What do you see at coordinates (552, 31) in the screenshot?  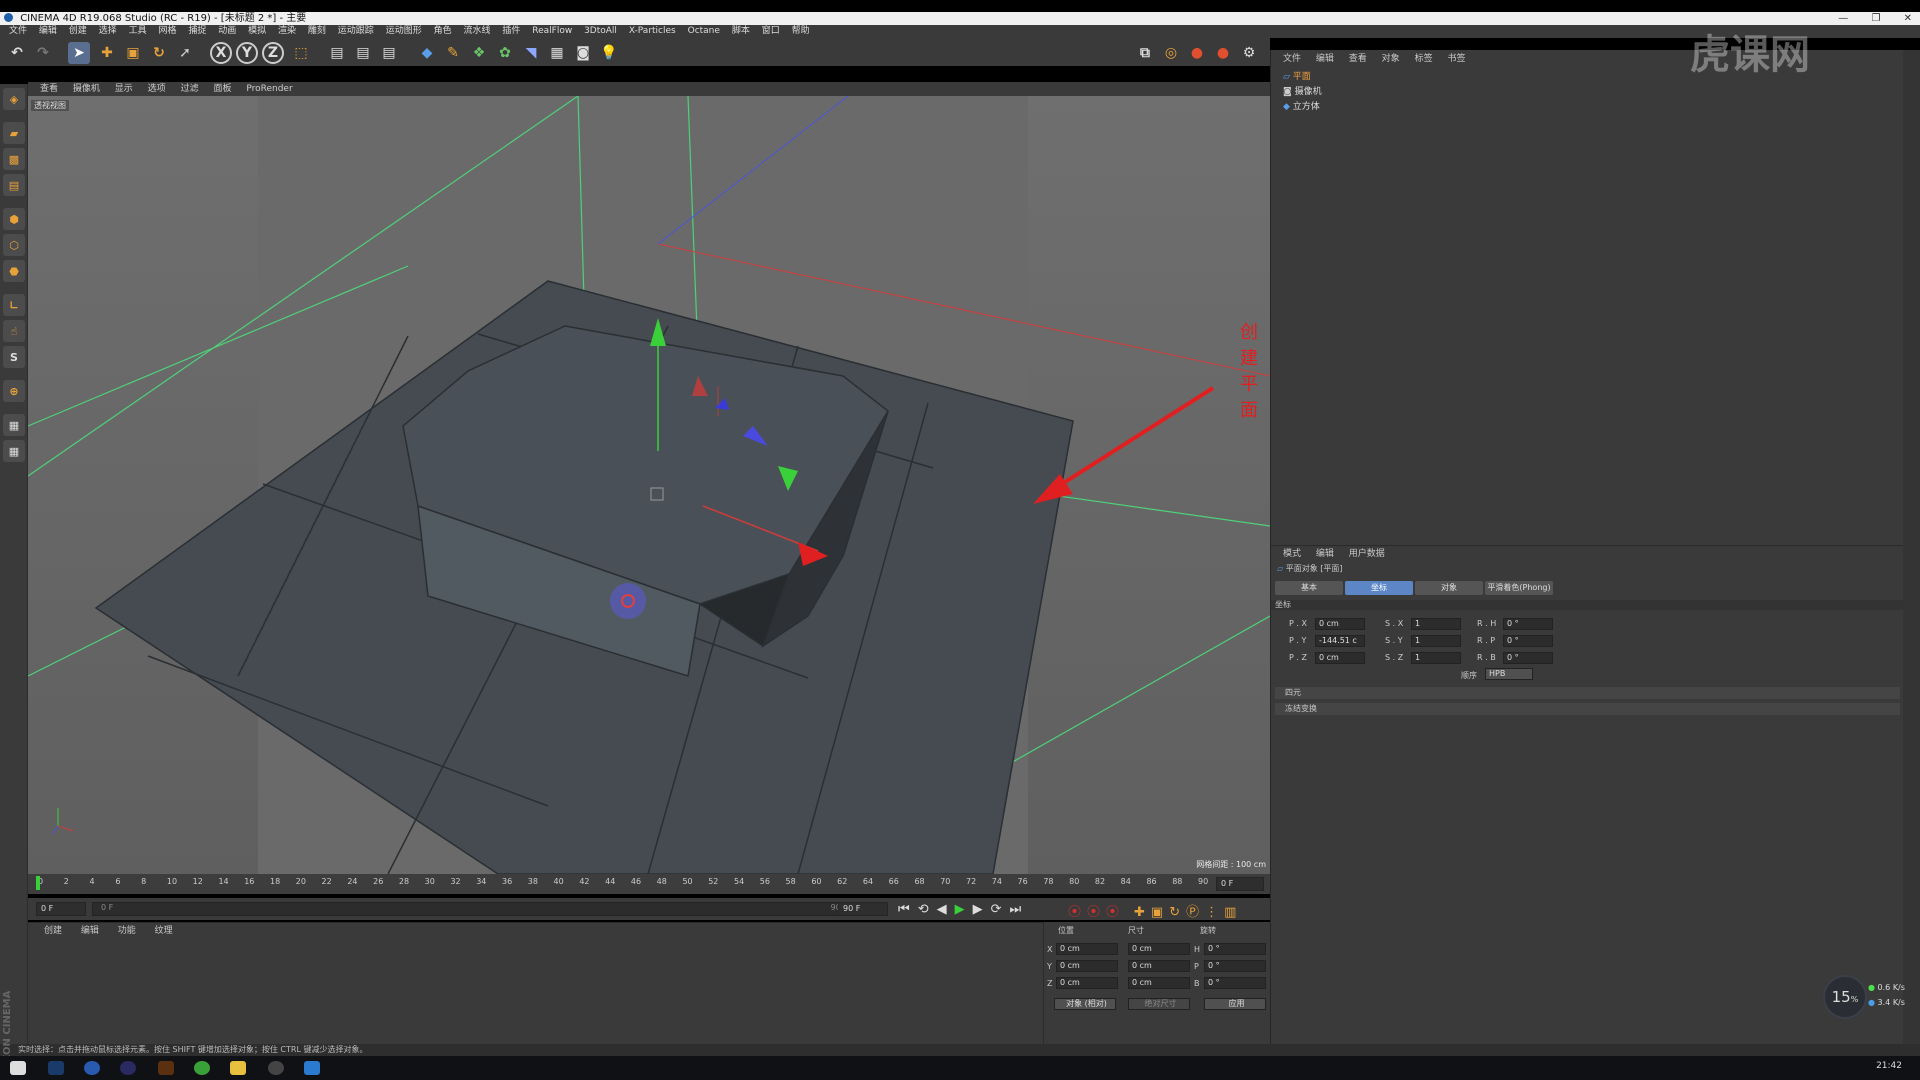 I see `menu-realflow: RealFlow` at bounding box center [552, 31].